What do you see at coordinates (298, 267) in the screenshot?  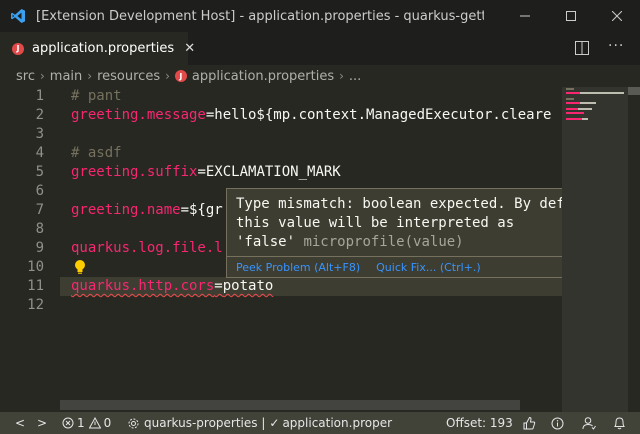 I see `peek-problem-link: Peek Problem (Alt+F8)` at bounding box center [298, 267].